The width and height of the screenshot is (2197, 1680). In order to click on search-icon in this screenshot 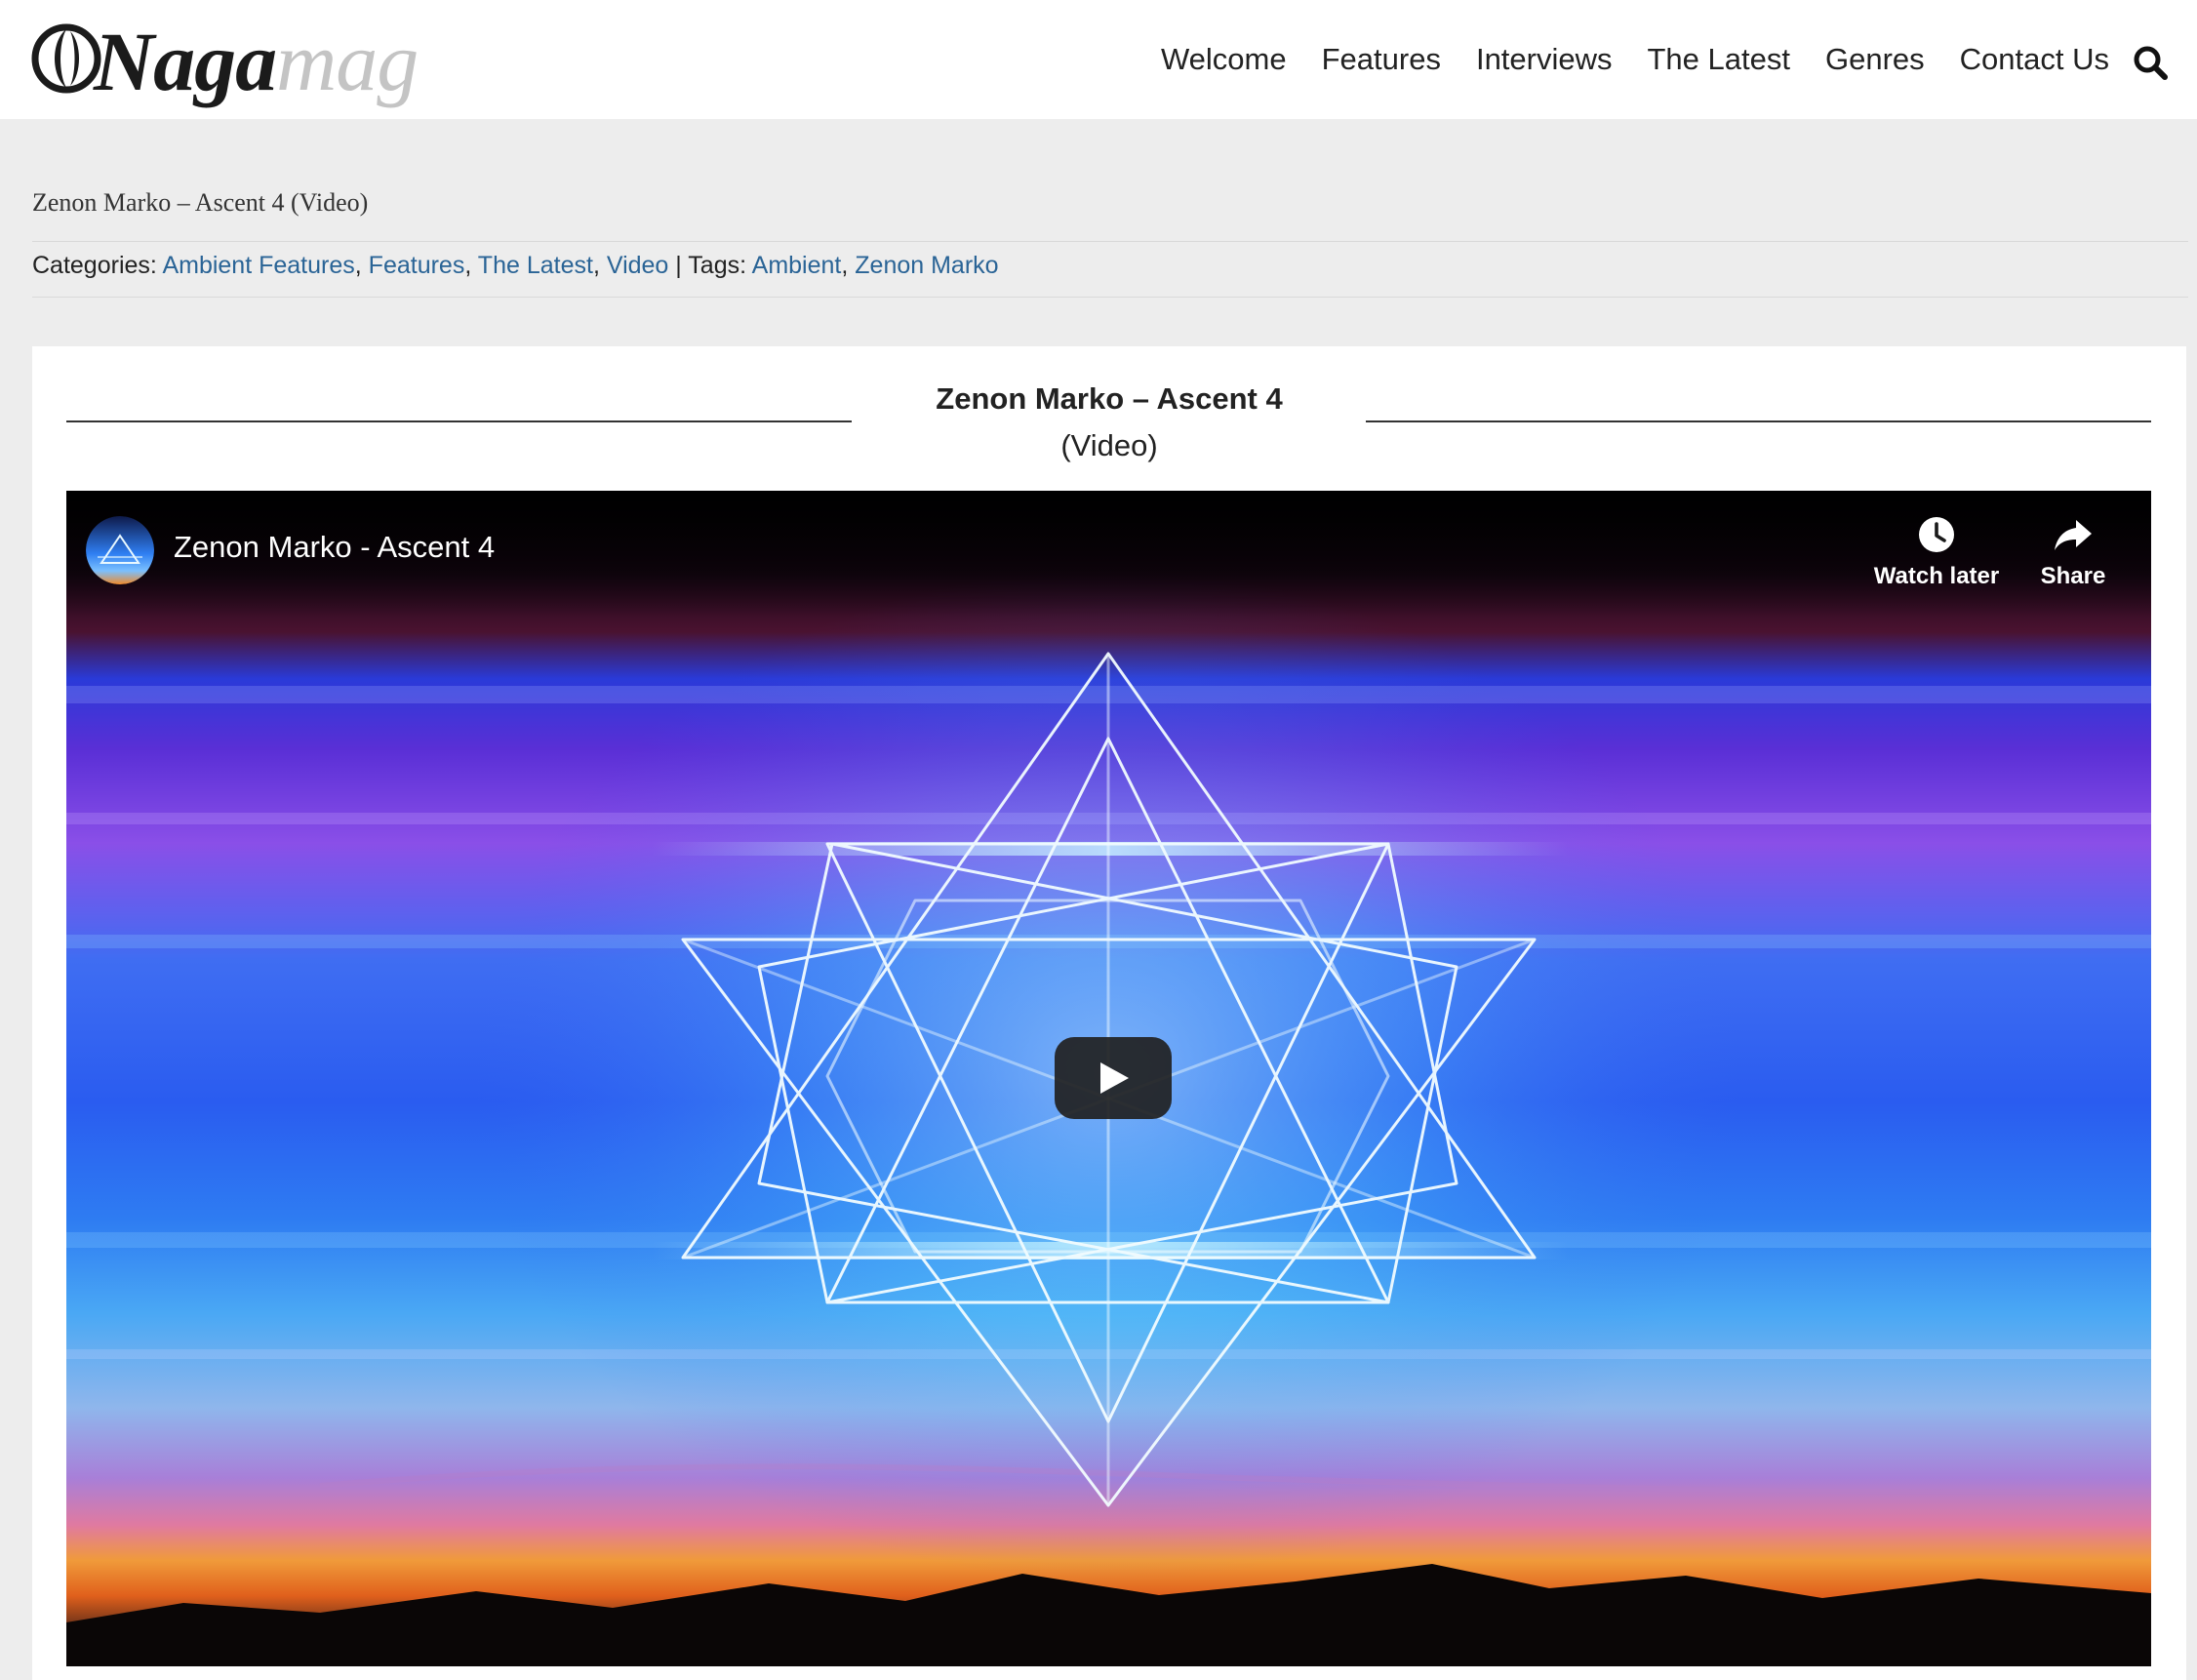, I will do `click(2151, 62)`.